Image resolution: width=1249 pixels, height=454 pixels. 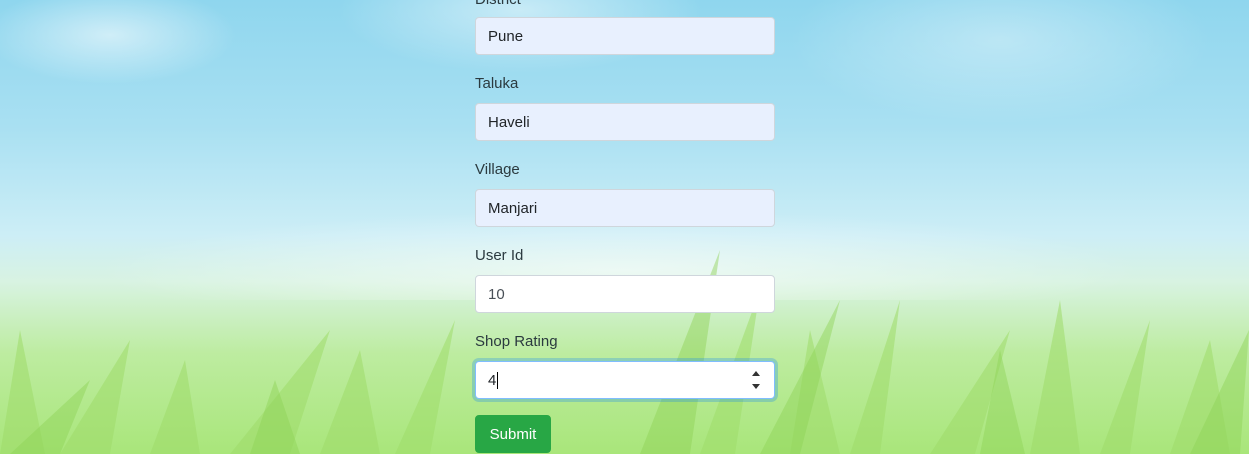 I want to click on village-field: Manjari, so click(x=625, y=208).